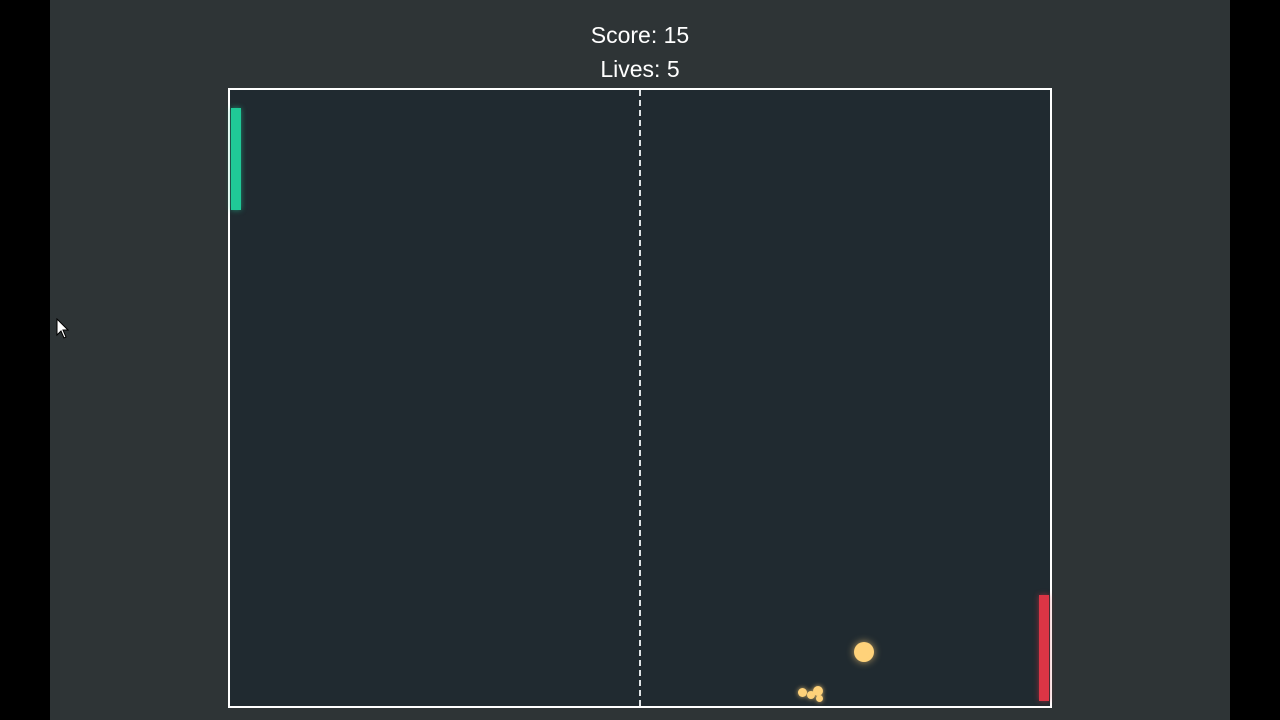 Image resolution: width=1280 pixels, height=720 pixels. What do you see at coordinates (640, 35) in the screenshot?
I see `score-display: Score: 15` at bounding box center [640, 35].